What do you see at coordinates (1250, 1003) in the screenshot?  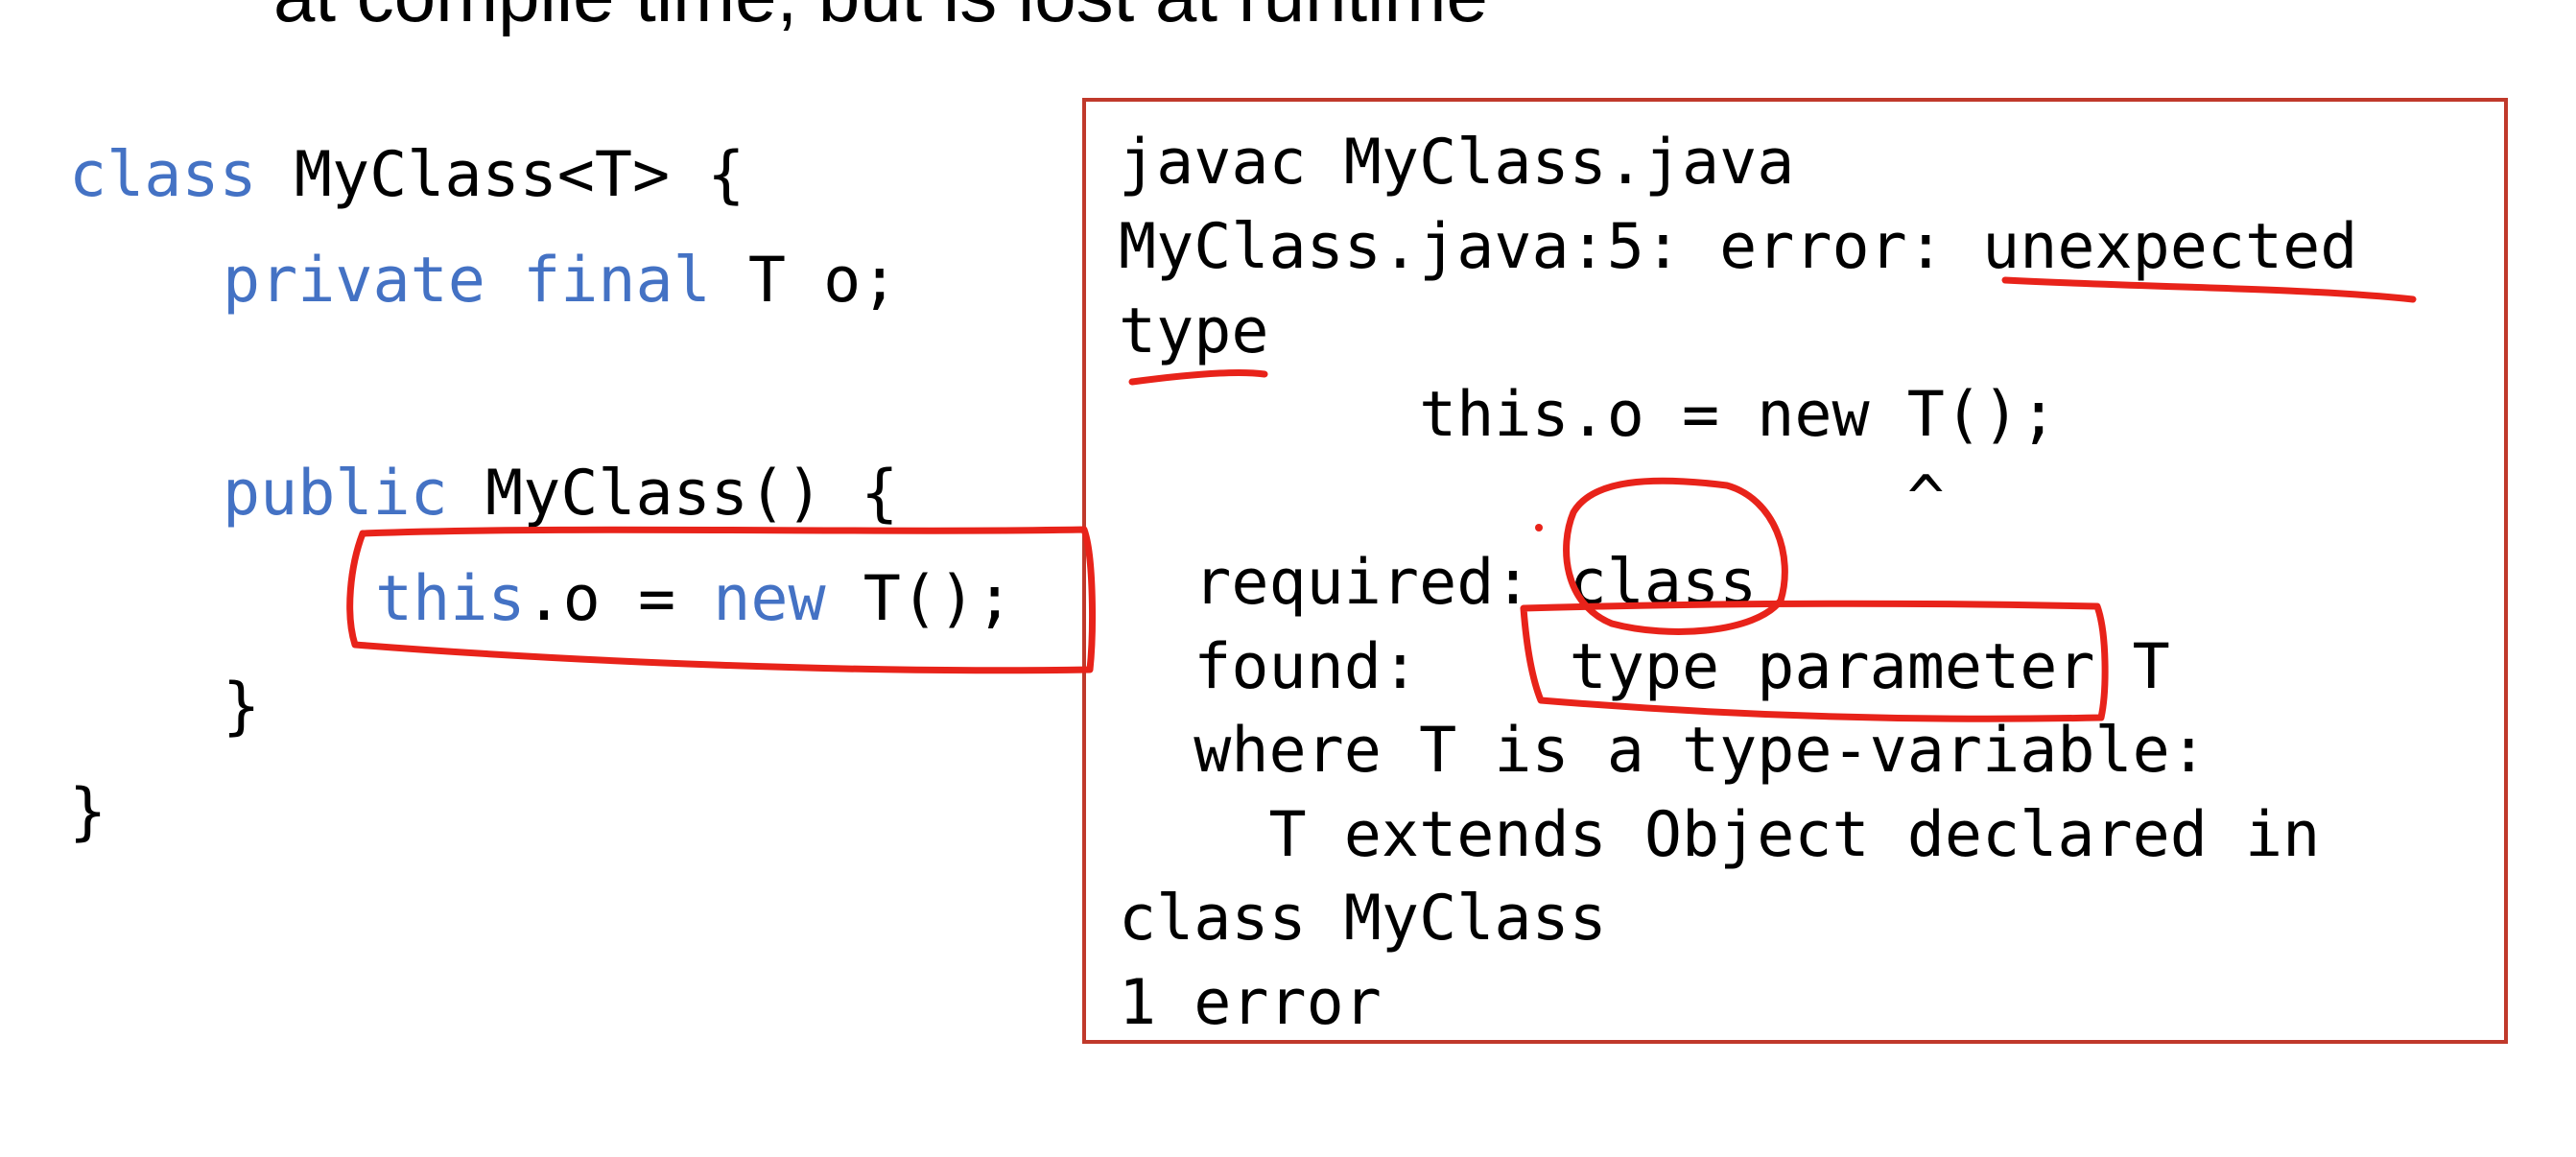 I see `output-line-error-count: 1 error` at bounding box center [1250, 1003].